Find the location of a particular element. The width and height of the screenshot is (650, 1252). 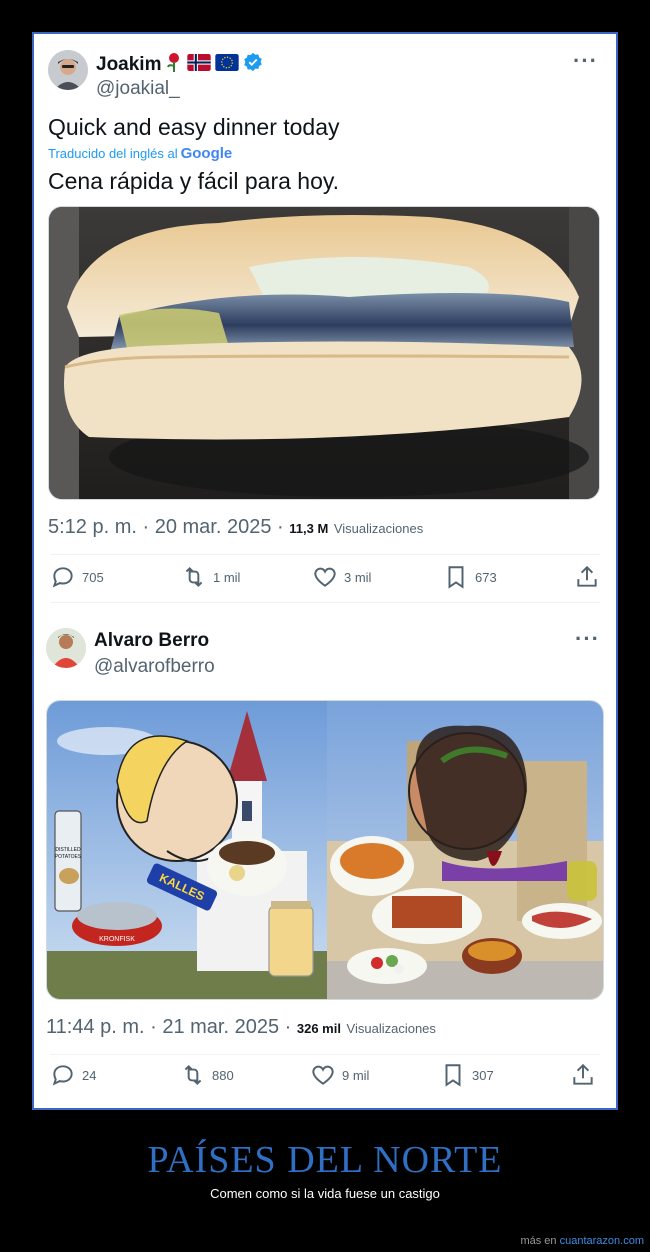

view-count: 326 mil is located at coordinates (318, 1028).